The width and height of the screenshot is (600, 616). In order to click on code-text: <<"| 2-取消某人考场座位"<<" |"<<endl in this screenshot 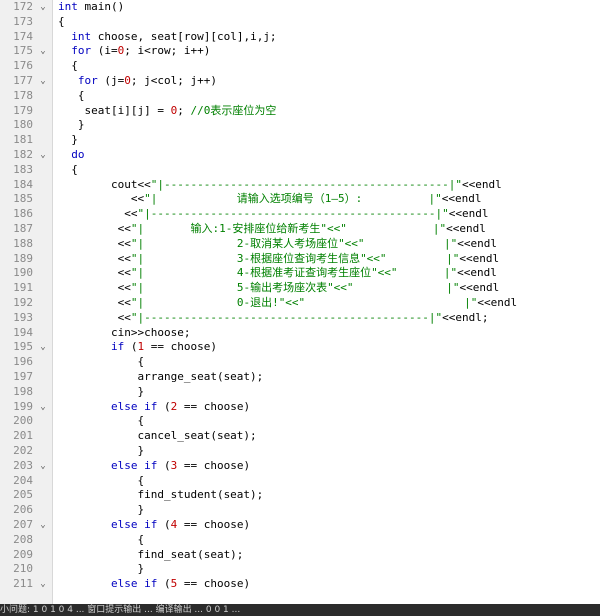, I will do `click(277, 244)`.